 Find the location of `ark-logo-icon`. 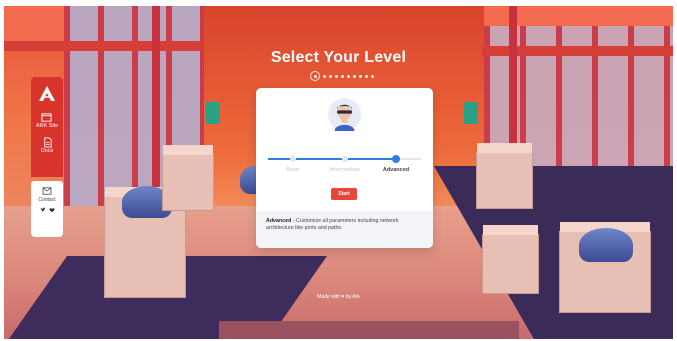

ark-logo-icon is located at coordinates (47, 94).